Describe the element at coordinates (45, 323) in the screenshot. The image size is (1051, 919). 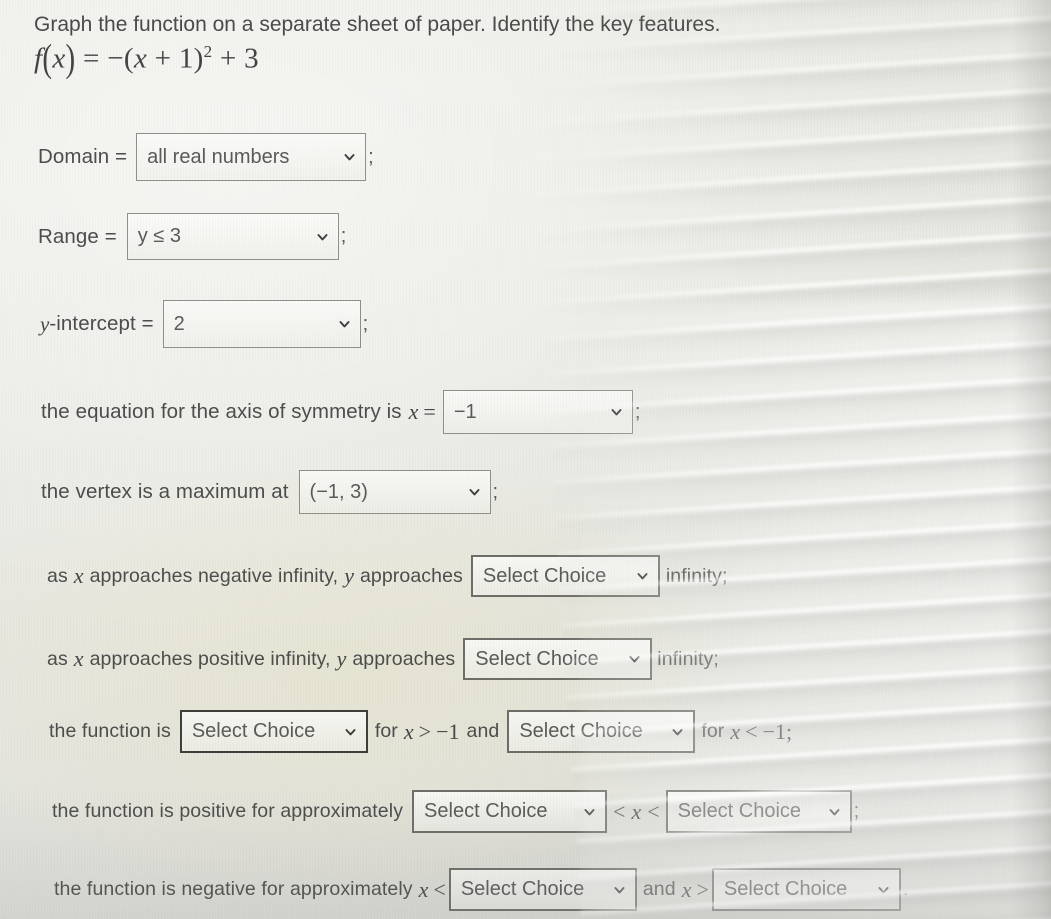
I see `y-intercept-var: y` at that location.